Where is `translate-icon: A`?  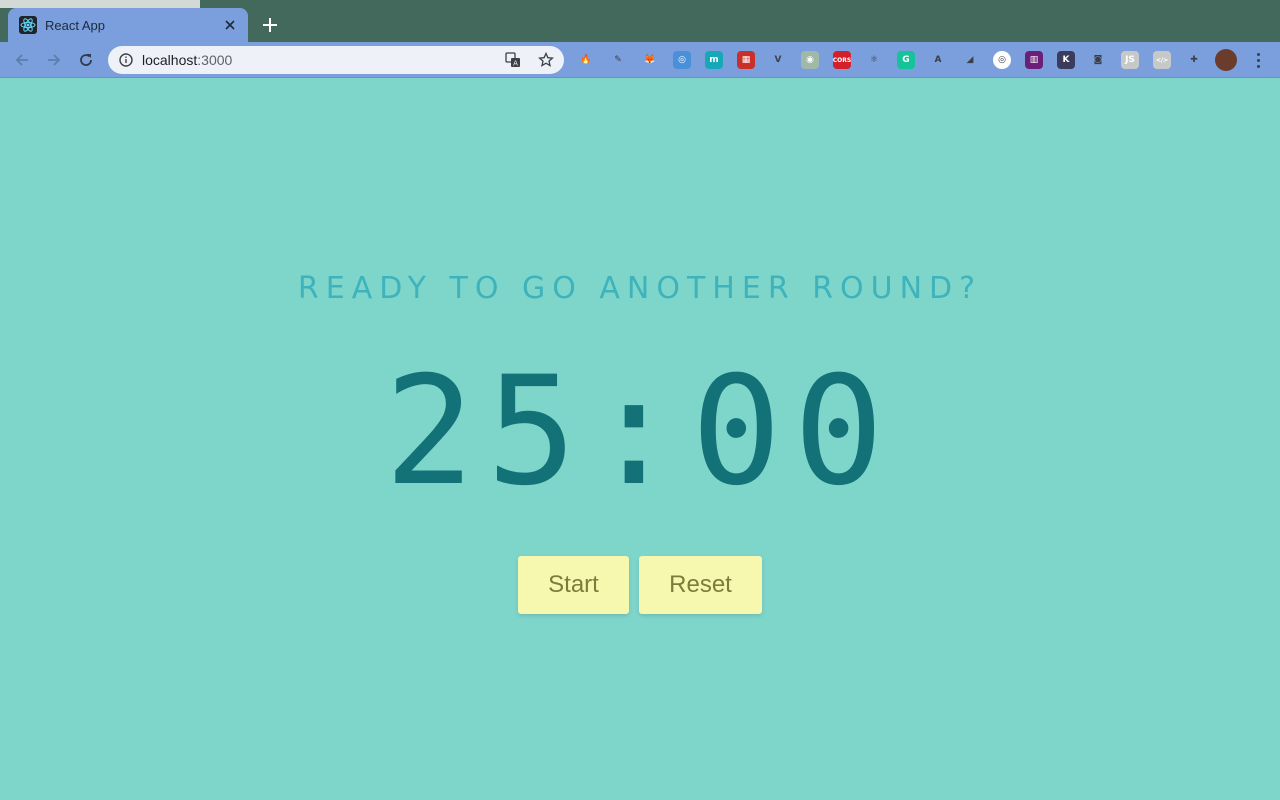 translate-icon: A is located at coordinates (513, 60).